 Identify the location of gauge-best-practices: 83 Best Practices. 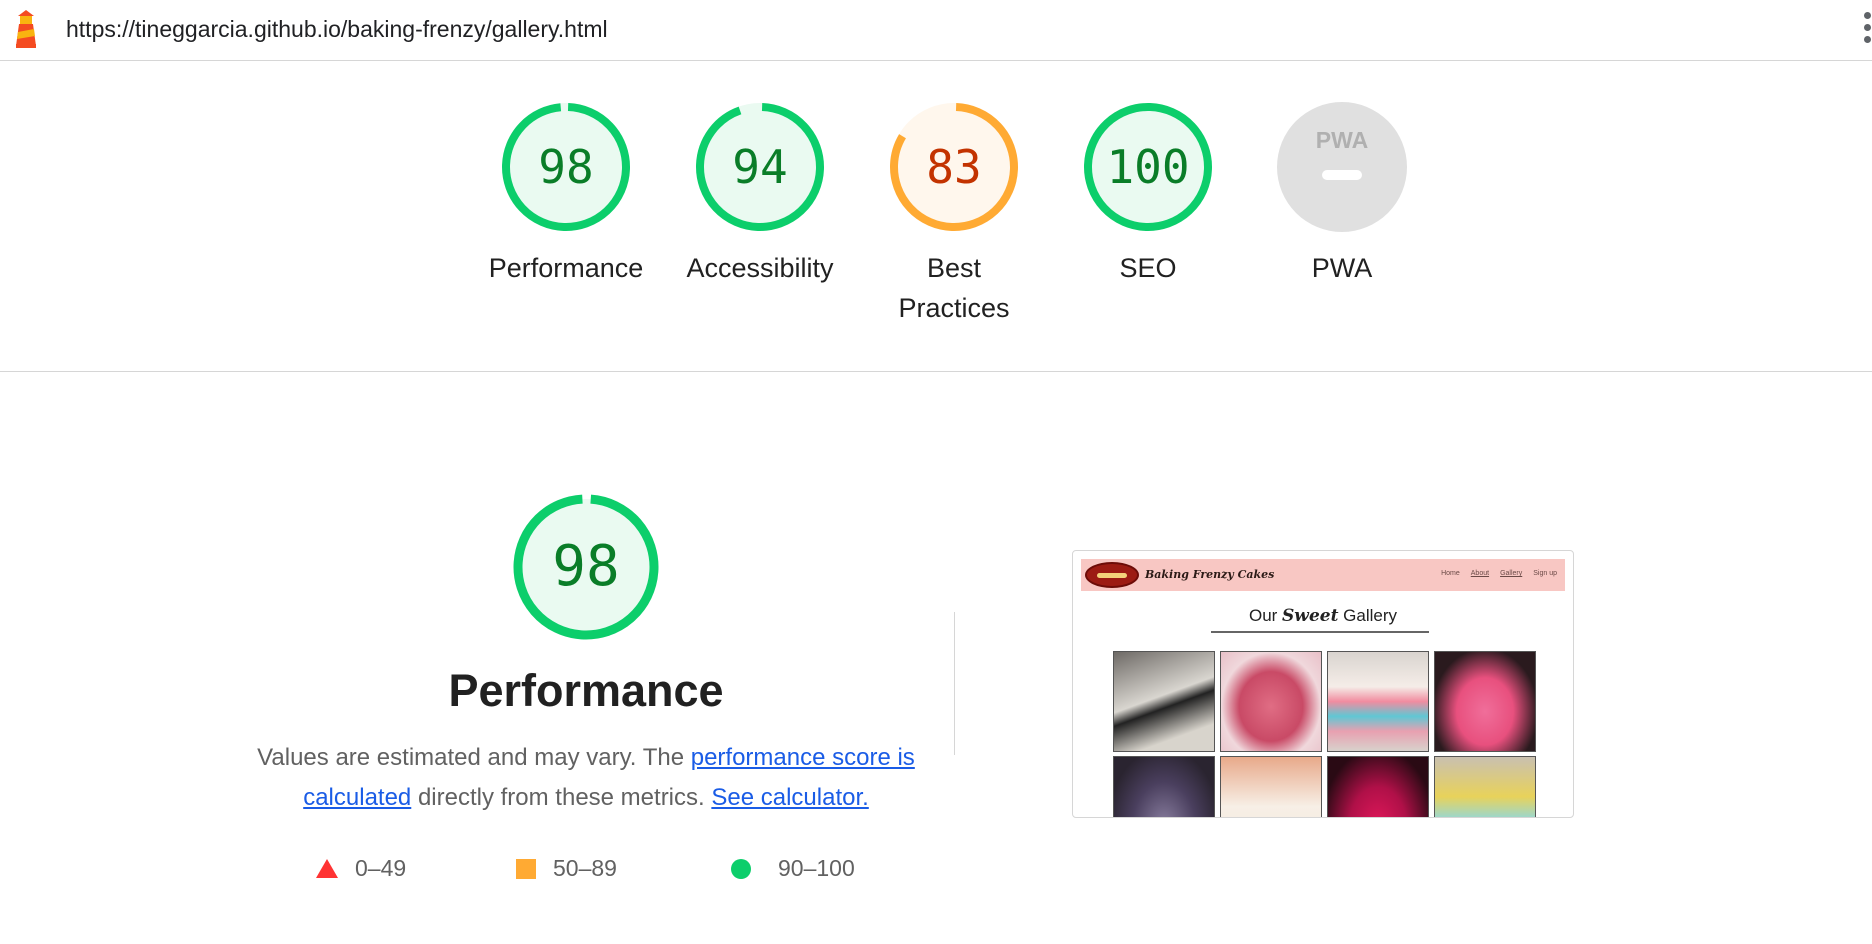
(954, 215).